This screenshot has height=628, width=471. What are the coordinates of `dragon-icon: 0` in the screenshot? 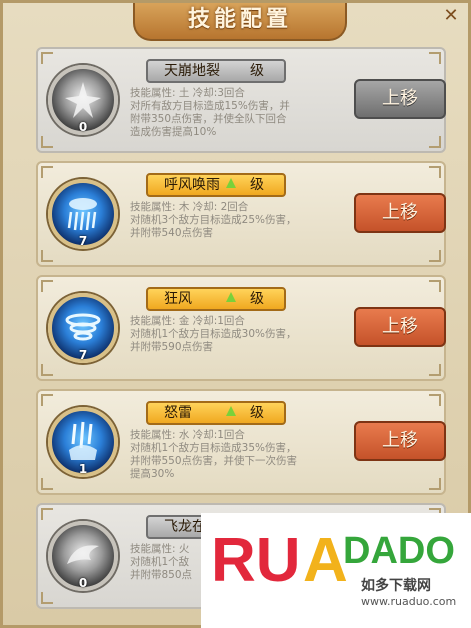 It's located at (83, 556).